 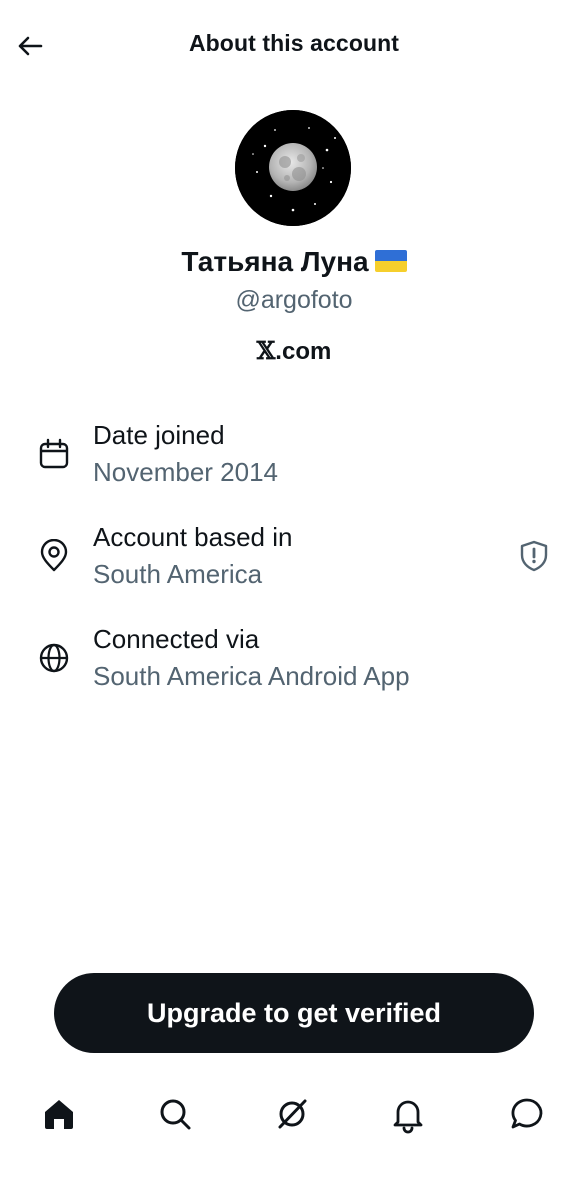 I want to click on detail-value: South America Android App, so click(x=251, y=676).